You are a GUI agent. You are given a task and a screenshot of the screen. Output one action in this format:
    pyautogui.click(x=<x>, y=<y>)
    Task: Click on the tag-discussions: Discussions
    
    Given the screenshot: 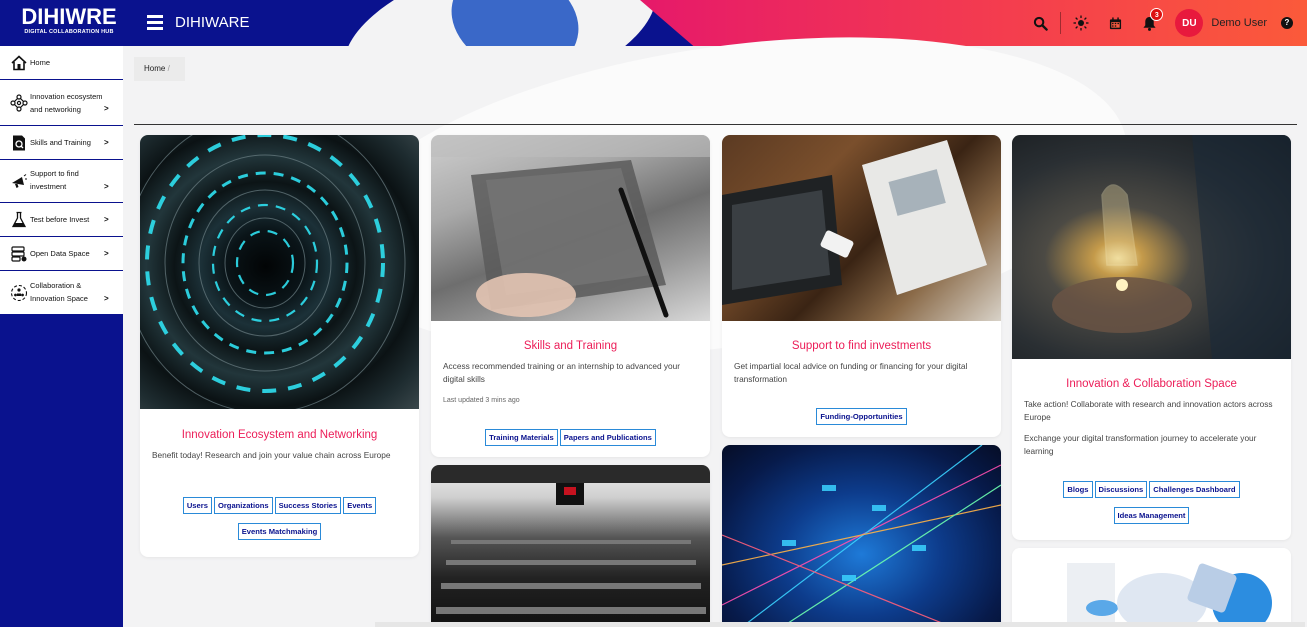 What is the action you would take?
    pyautogui.click(x=1121, y=489)
    